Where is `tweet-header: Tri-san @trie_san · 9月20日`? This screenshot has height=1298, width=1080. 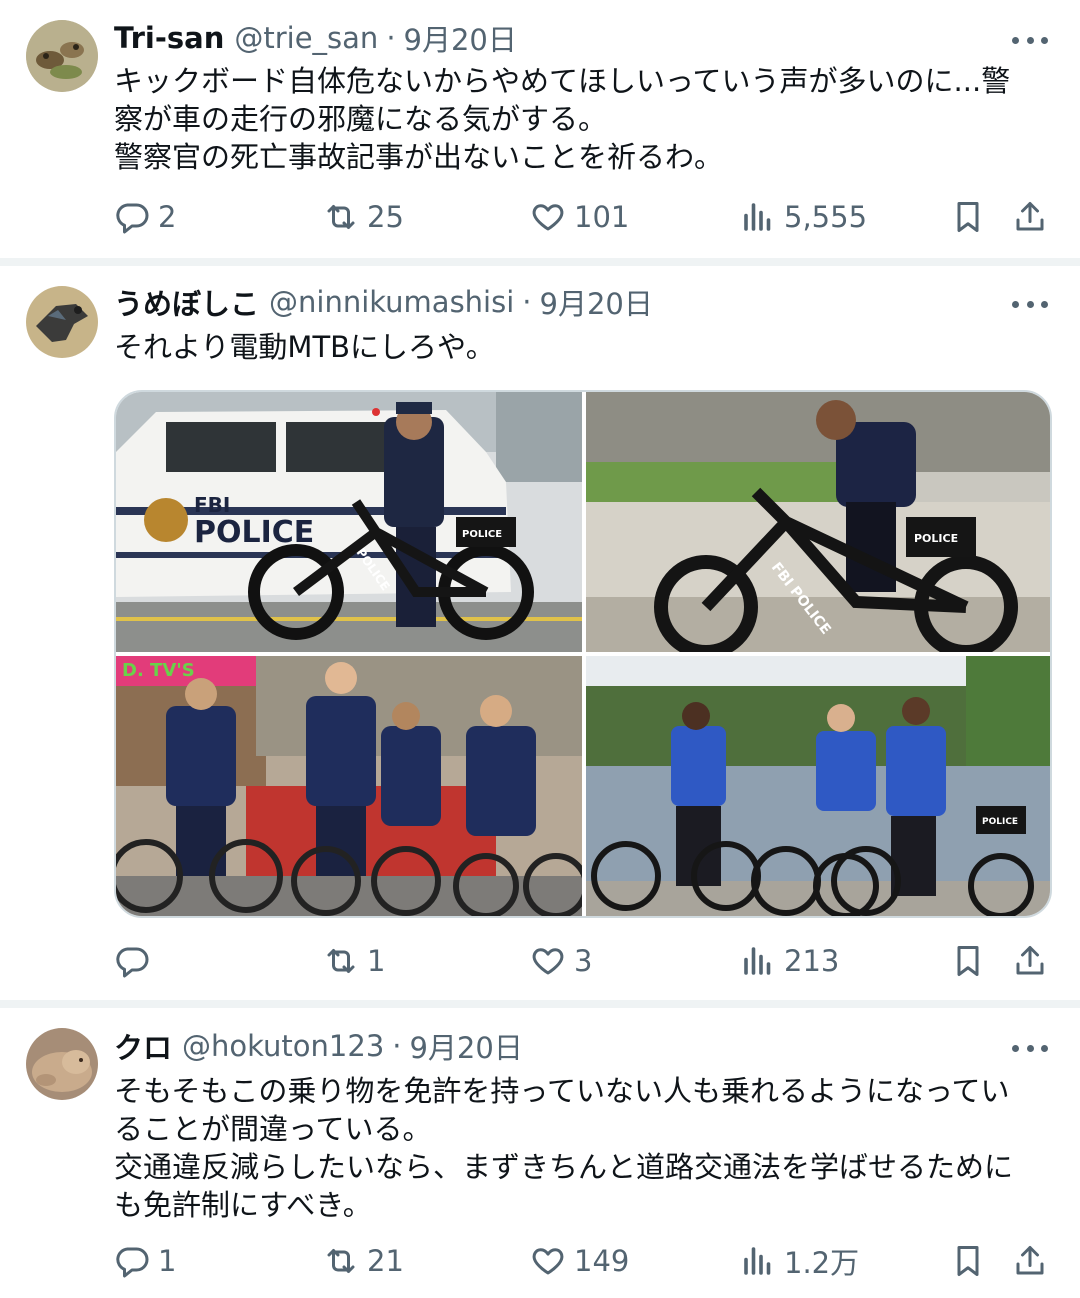
tweet-header: Tri-san @trie_san · 9月20日 is located at coordinates (562, 38).